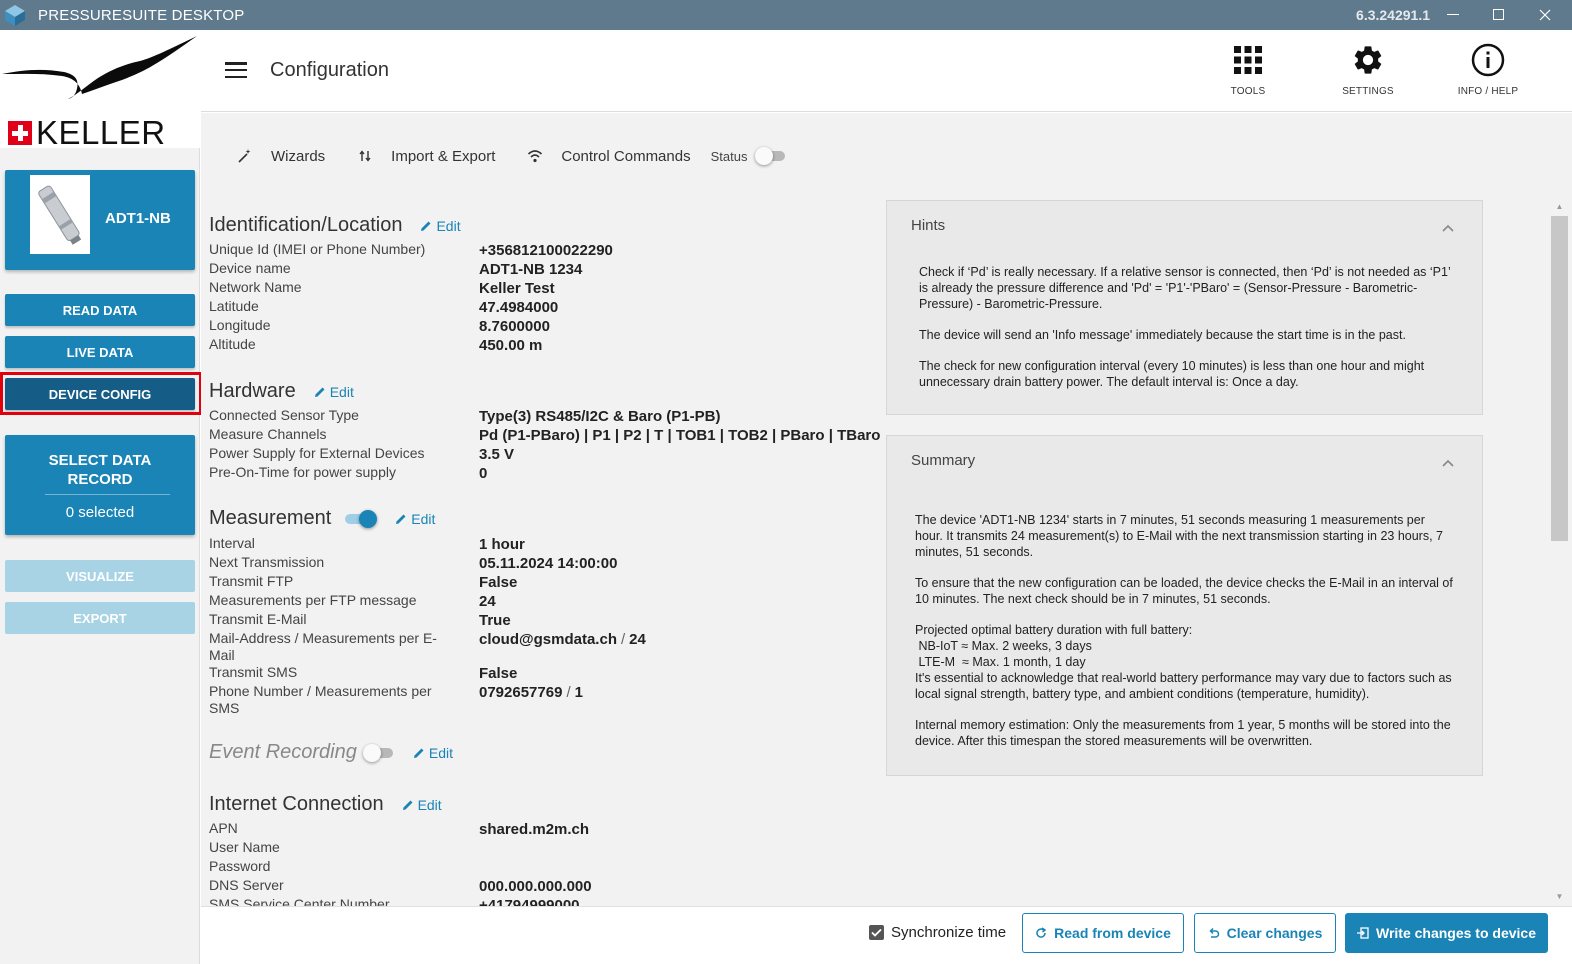 The width and height of the screenshot is (1572, 964). I want to click on synchronize-time-checkbox: Synchronize time, so click(937, 932).